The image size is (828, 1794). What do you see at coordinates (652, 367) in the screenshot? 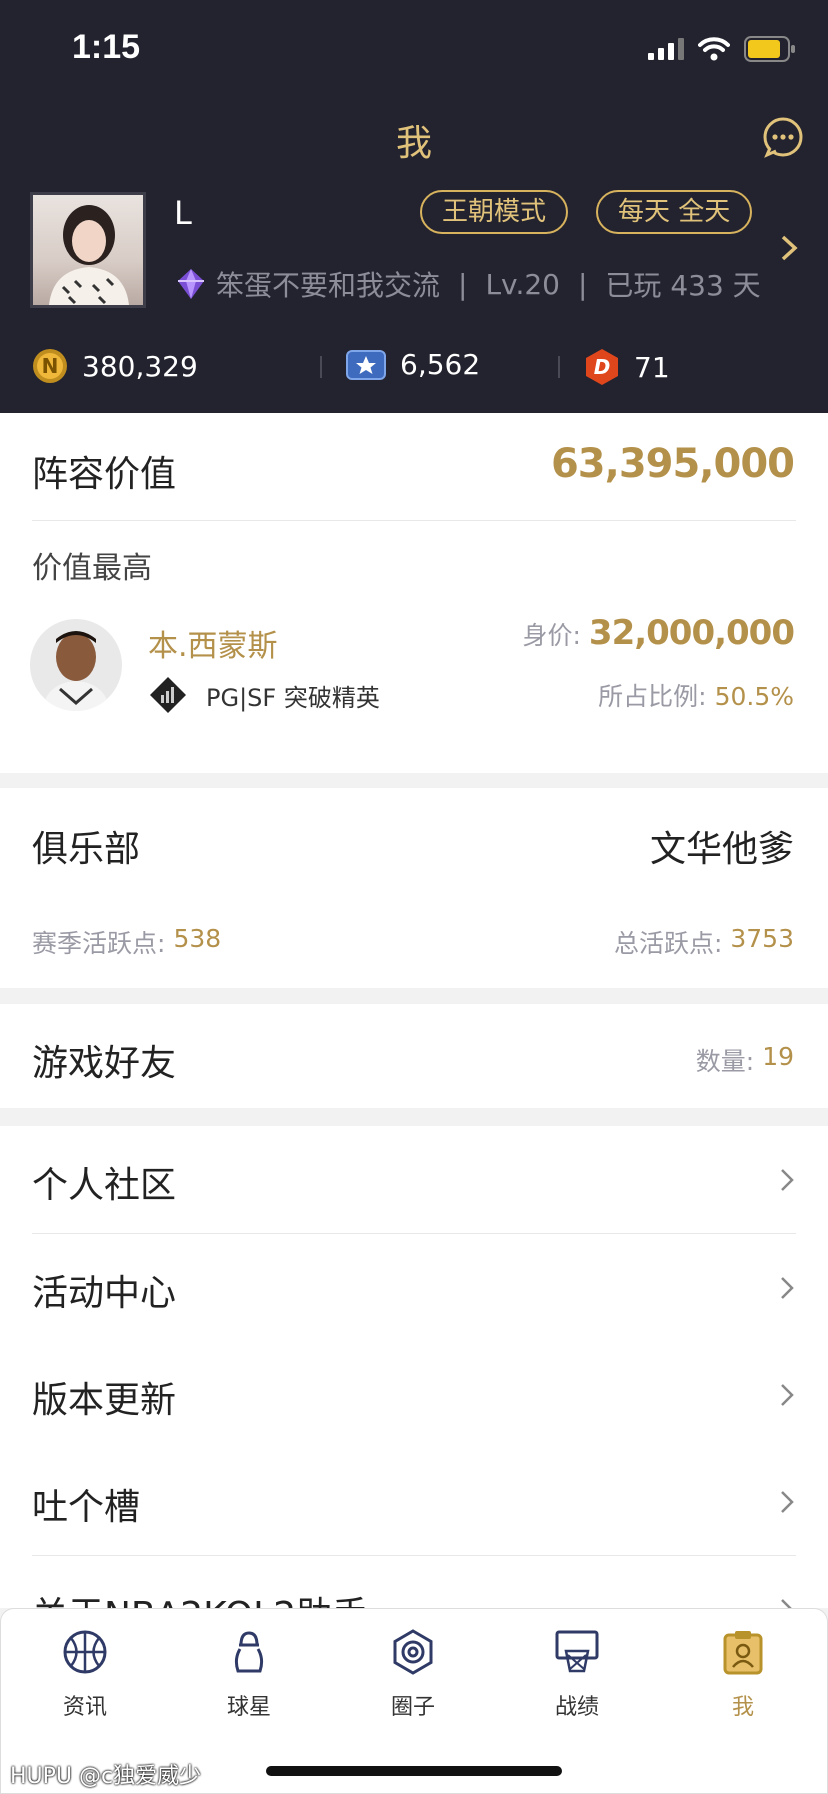
I see `d-value: 71` at bounding box center [652, 367].